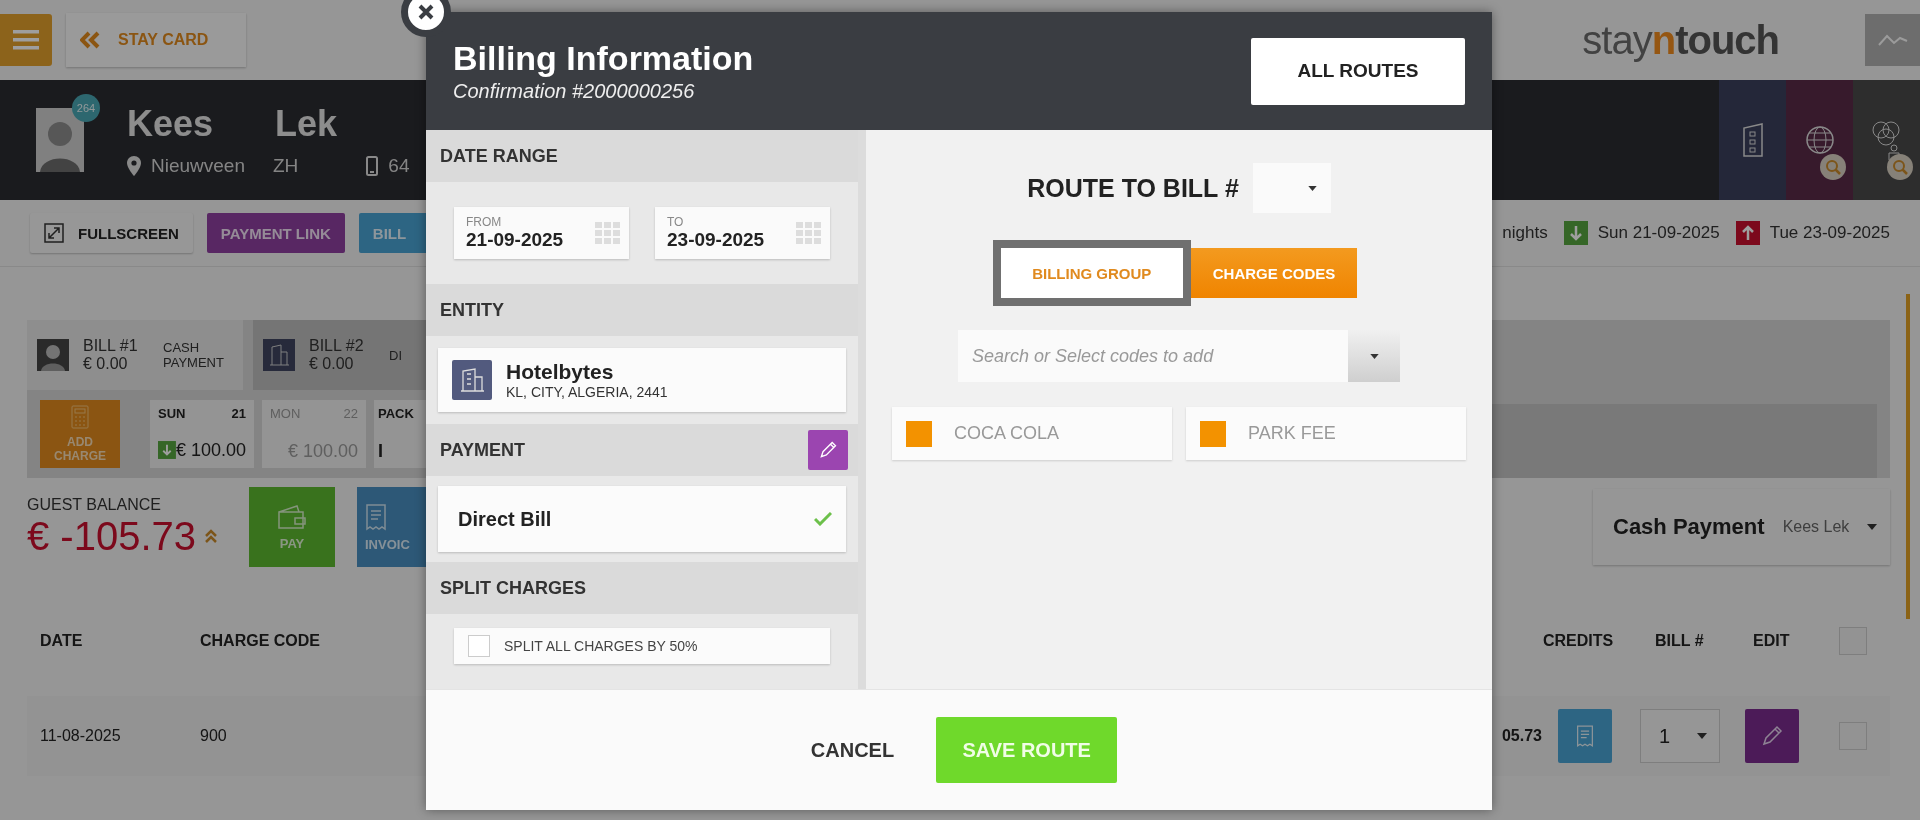  What do you see at coordinates (642, 380) in the screenshot?
I see `entity-card: Hotelbytes KL, CITY, ALGERIA, 2441` at bounding box center [642, 380].